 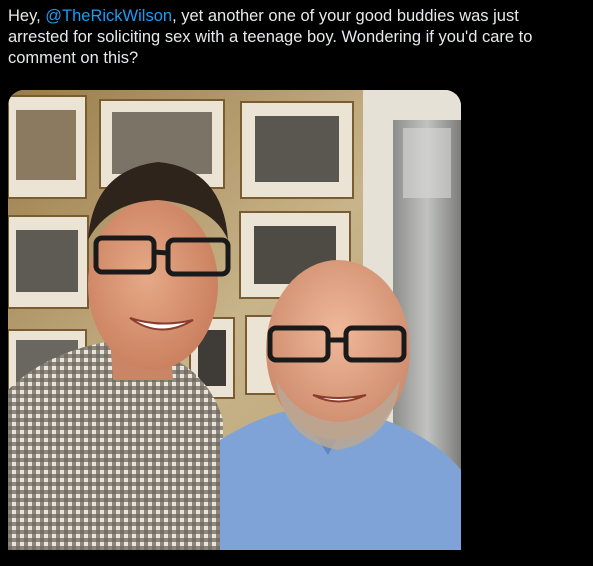 What do you see at coordinates (427, 163) in the screenshot?
I see `fridge-vent` at bounding box center [427, 163].